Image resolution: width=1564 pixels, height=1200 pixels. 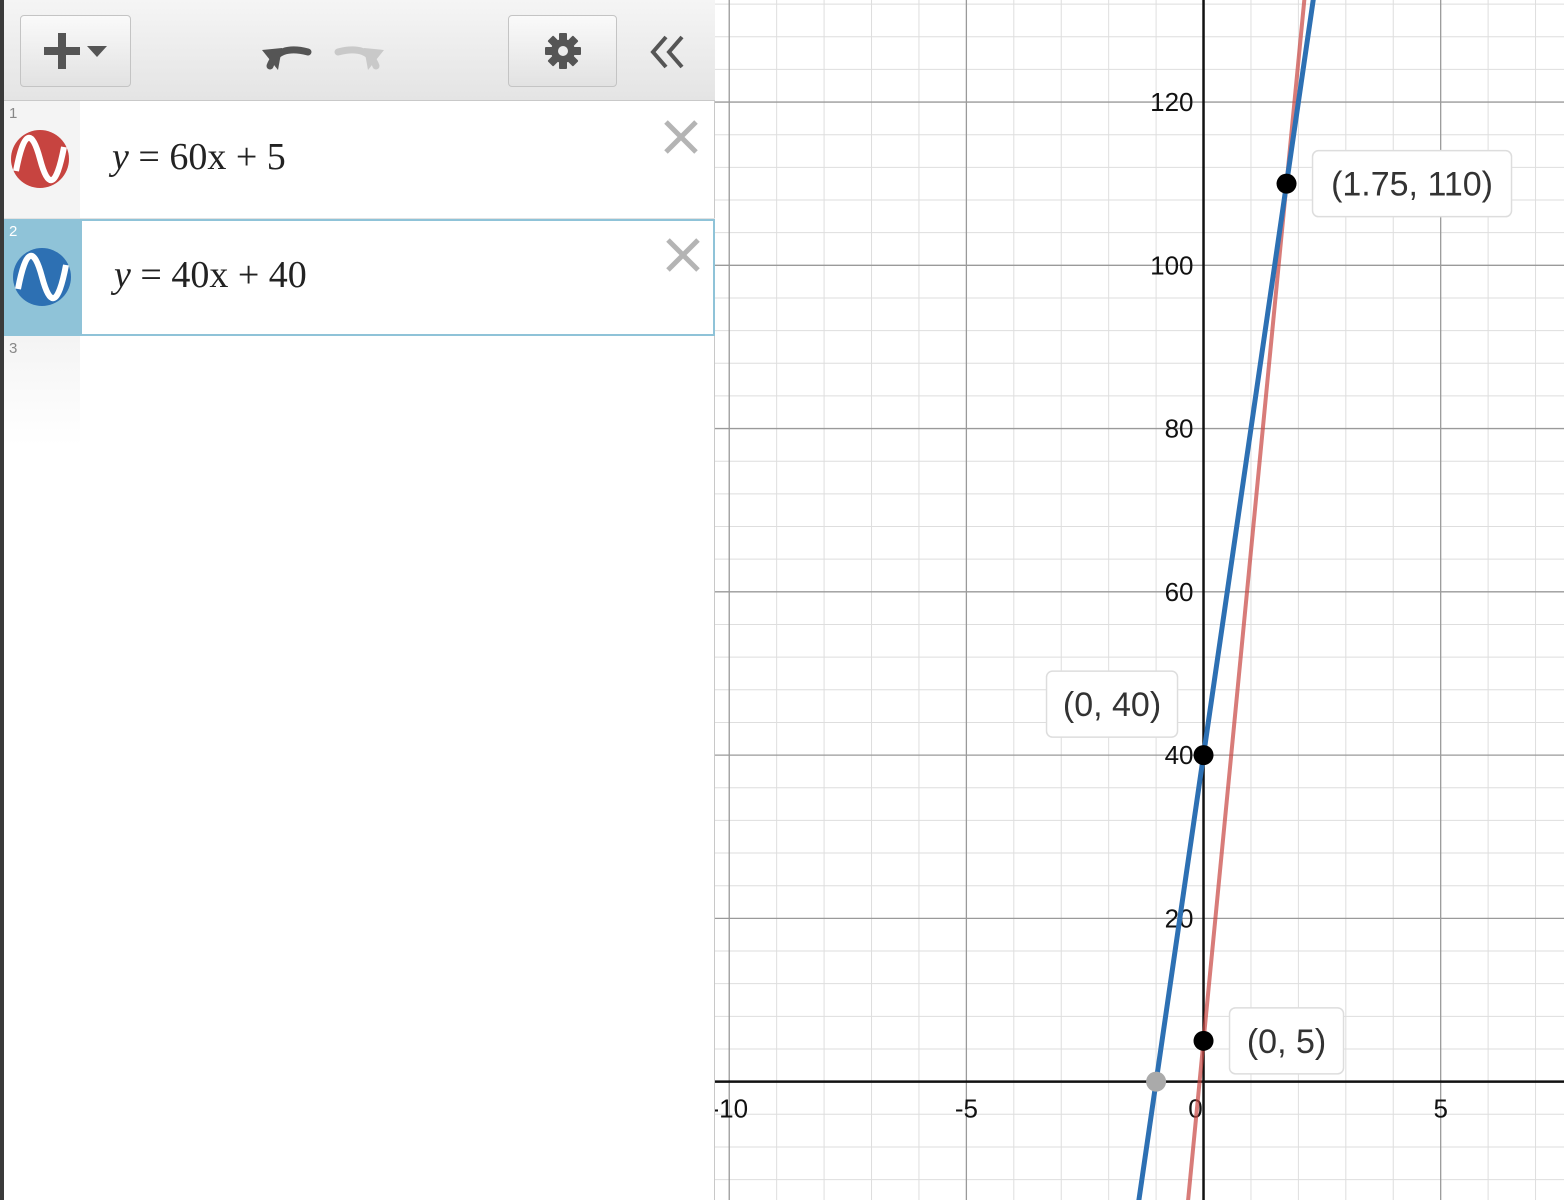 What do you see at coordinates (227, 157) in the screenshot?
I see `expression-rhs: 60x + 5` at bounding box center [227, 157].